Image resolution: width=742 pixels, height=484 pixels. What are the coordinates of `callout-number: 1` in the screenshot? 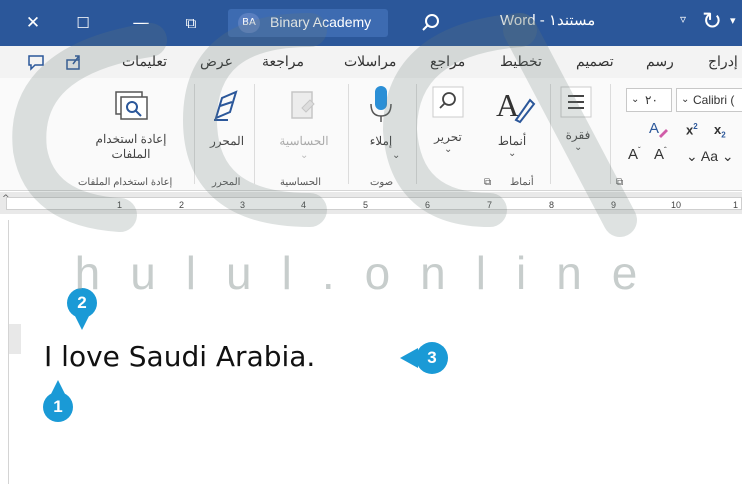 It's located at (58, 406).